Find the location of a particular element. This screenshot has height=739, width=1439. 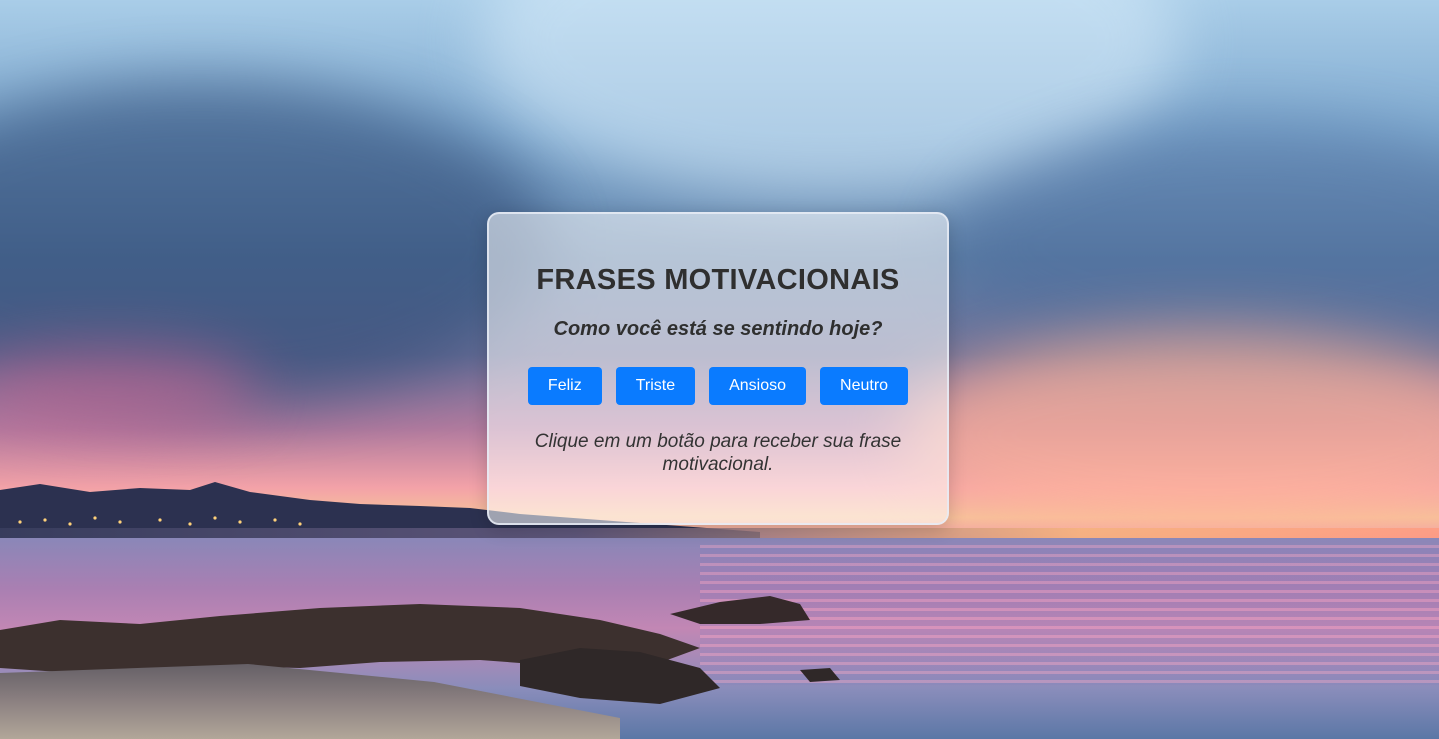

feliz-button: Feliz is located at coordinates (564, 386).